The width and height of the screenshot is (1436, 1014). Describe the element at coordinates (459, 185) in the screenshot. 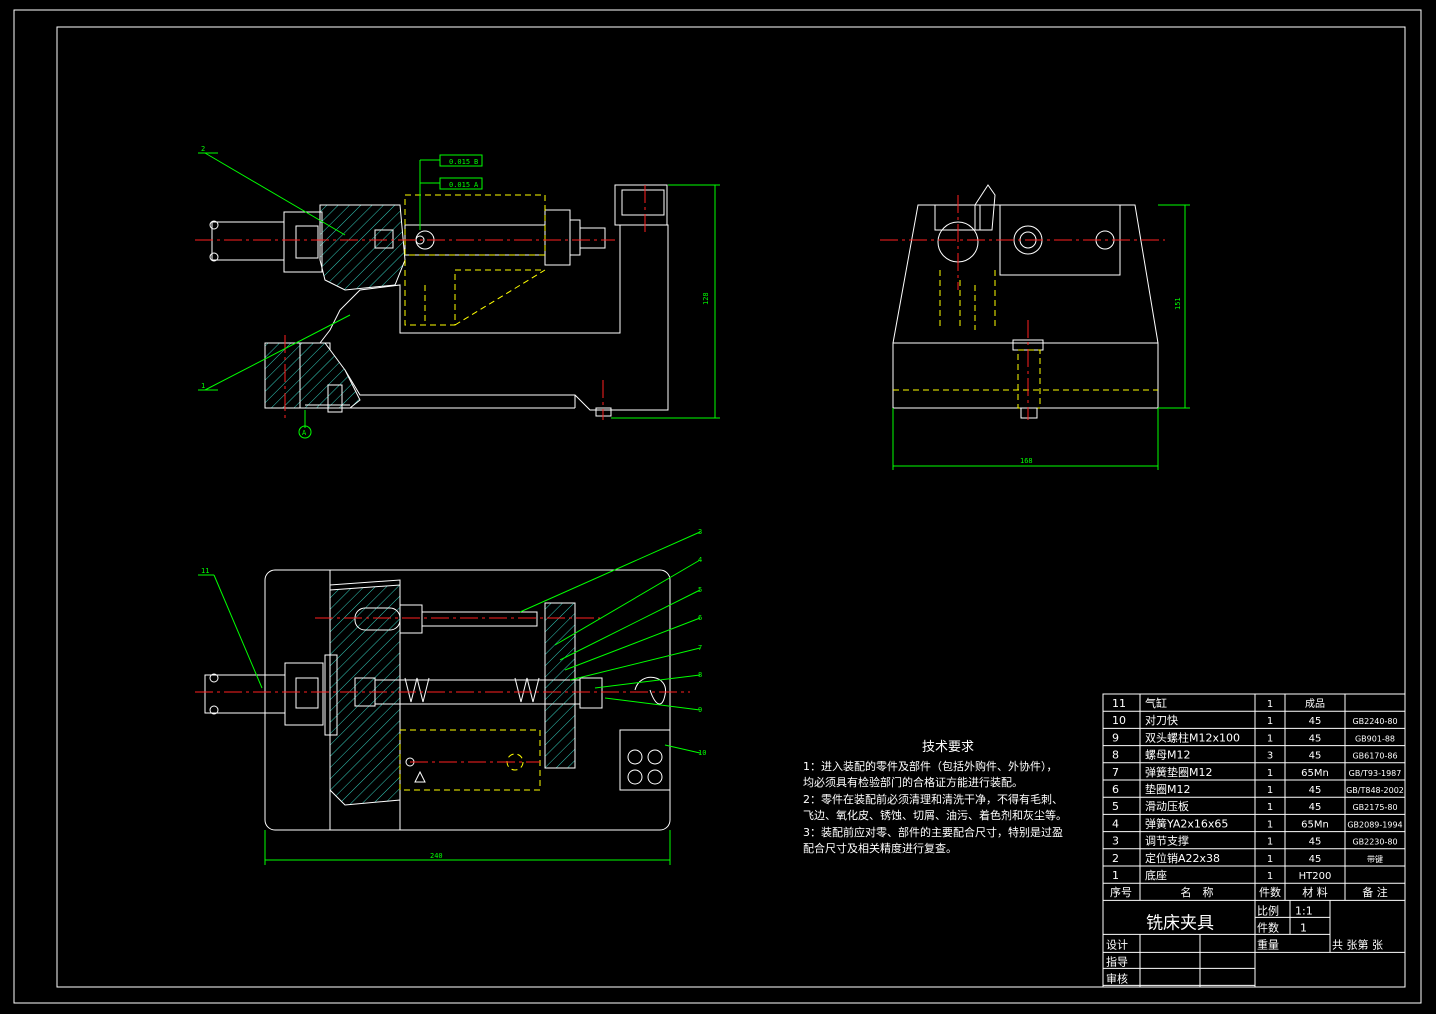

I see `tolerance-2: 0.015` at that location.